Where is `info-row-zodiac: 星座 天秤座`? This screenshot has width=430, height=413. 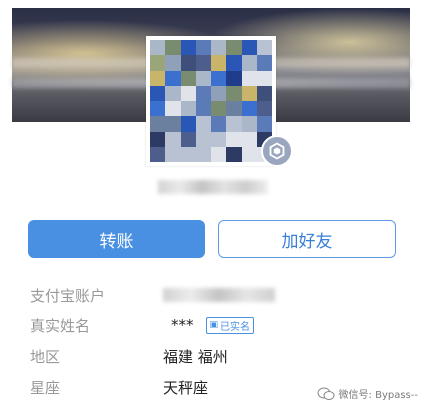 info-row-zodiac: 星座 天秤座 is located at coordinates (119, 387).